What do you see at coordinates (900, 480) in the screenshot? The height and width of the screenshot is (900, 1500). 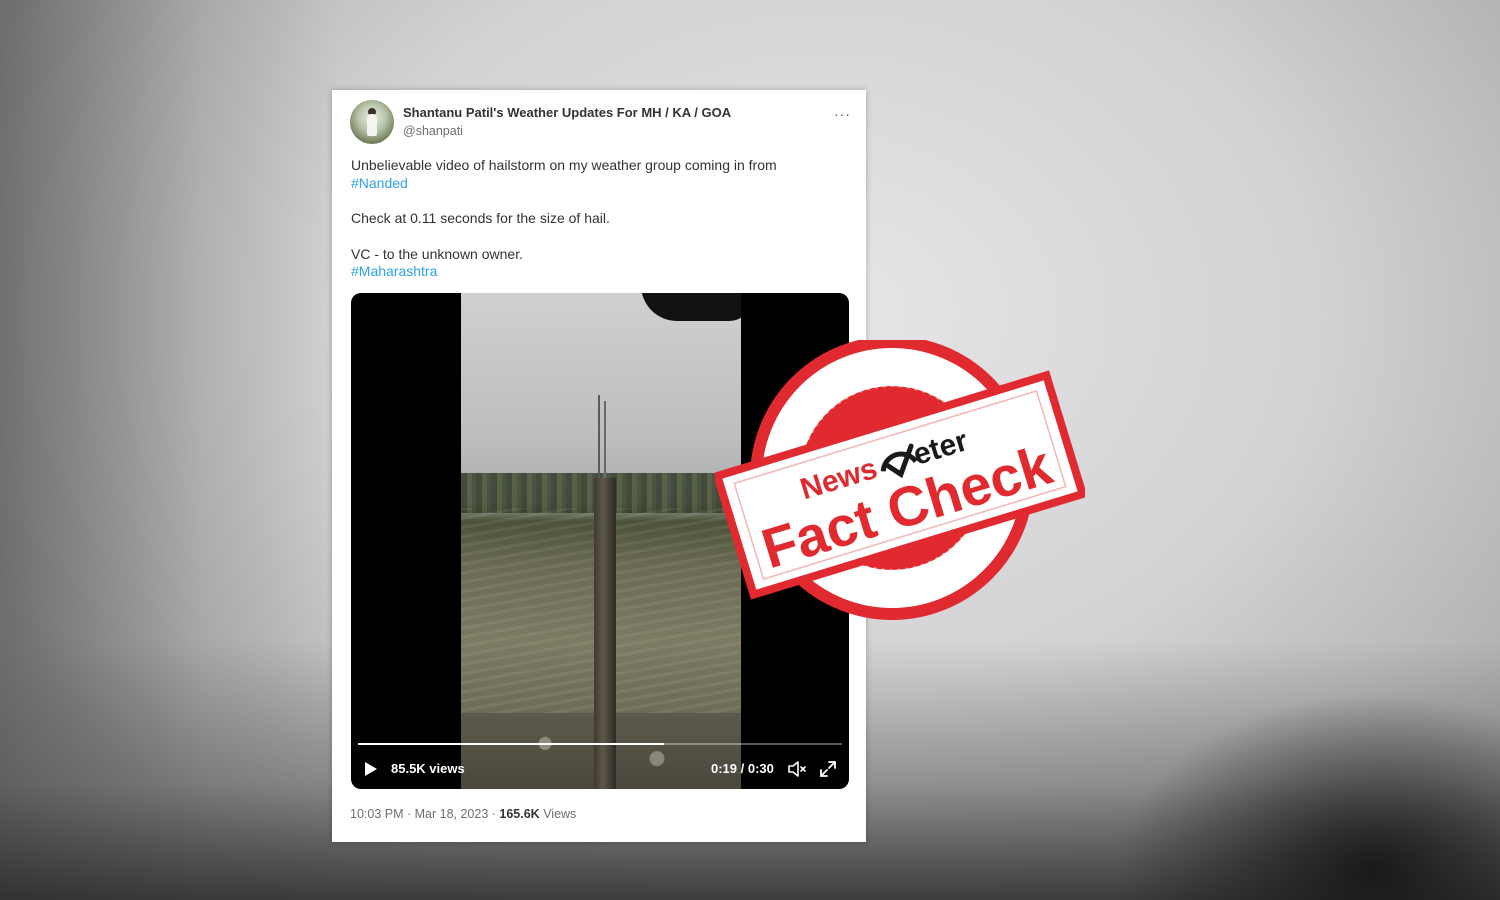 I see `fact-check-stamp: News eter Fact Check` at bounding box center [900, 480].